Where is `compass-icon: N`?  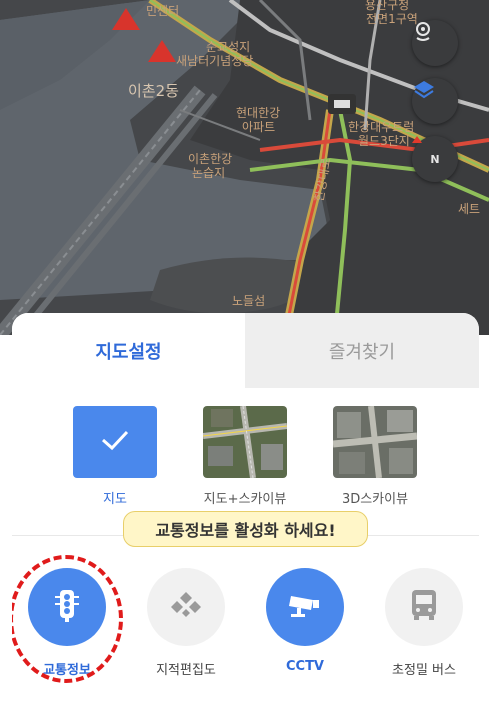 compass-icon: N is located at coordinates (426, 151).